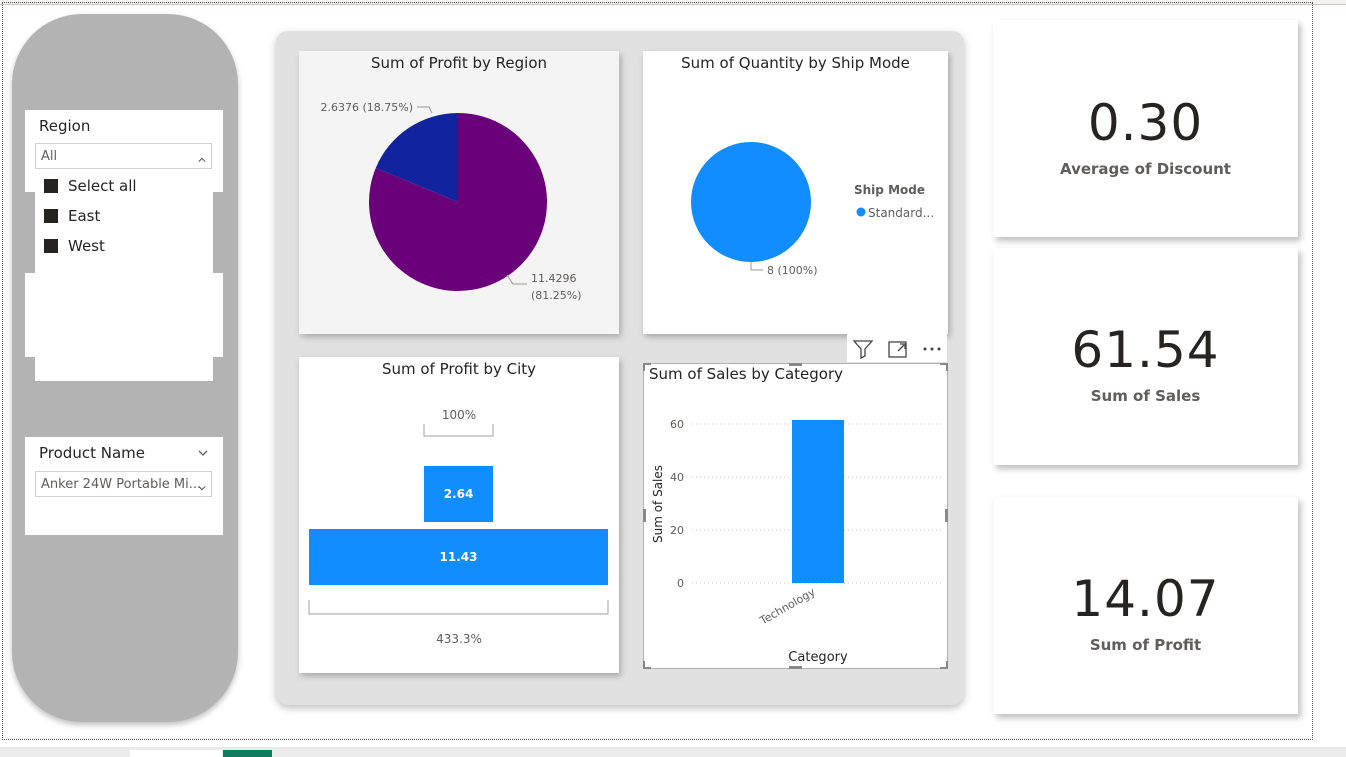  What do you see at coordinates (932, 349) in the screenshot?
I see `more-options-icon` at bounding box center [932, 349].